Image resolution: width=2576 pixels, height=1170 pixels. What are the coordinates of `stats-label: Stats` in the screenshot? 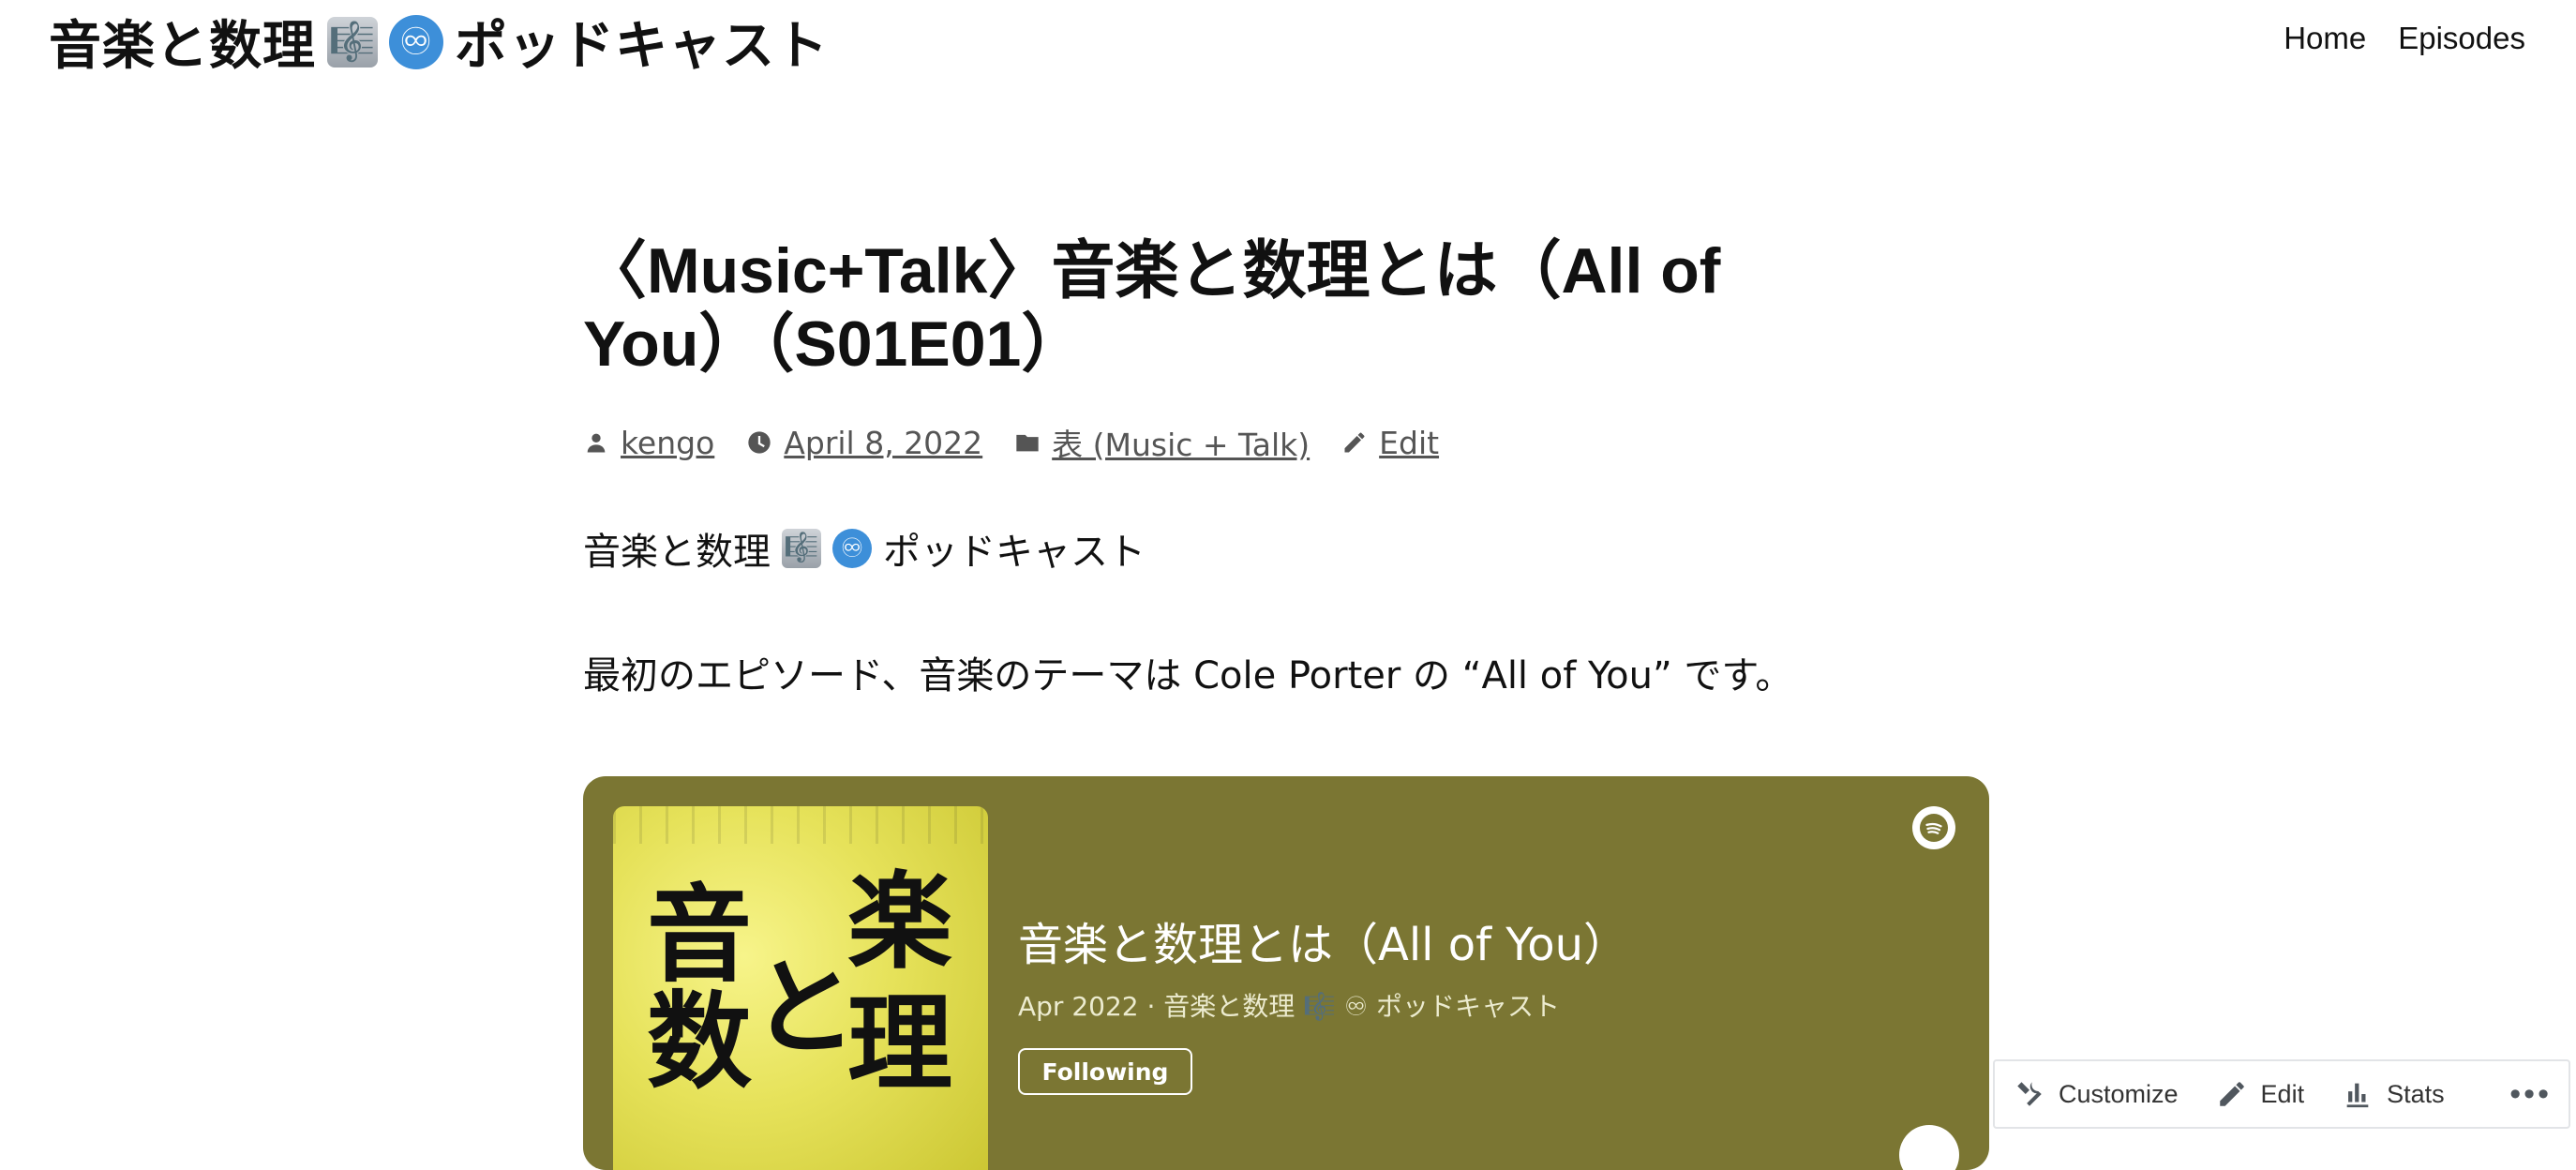 It's located at (2416, 1093).